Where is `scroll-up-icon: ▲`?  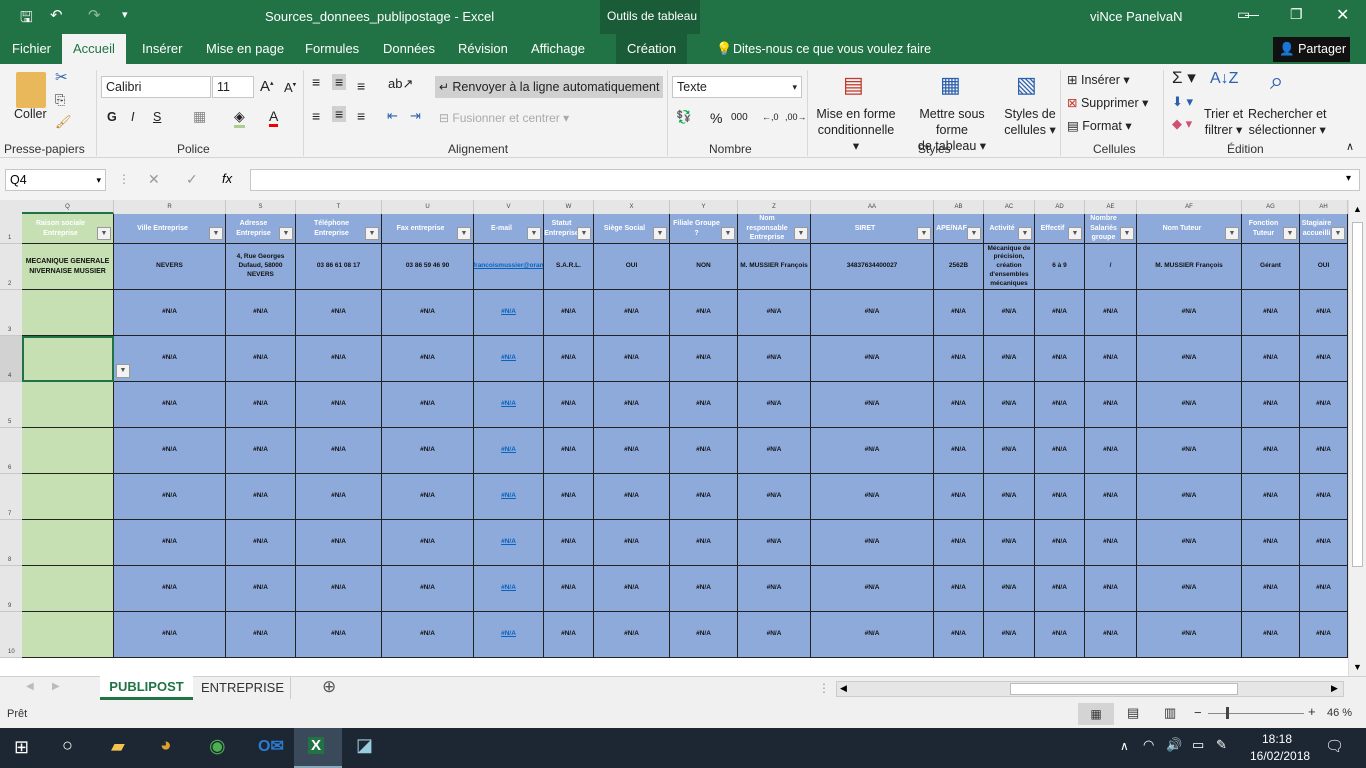
scroll-up-icon: ▲ is located at coordinates (1357, 209).